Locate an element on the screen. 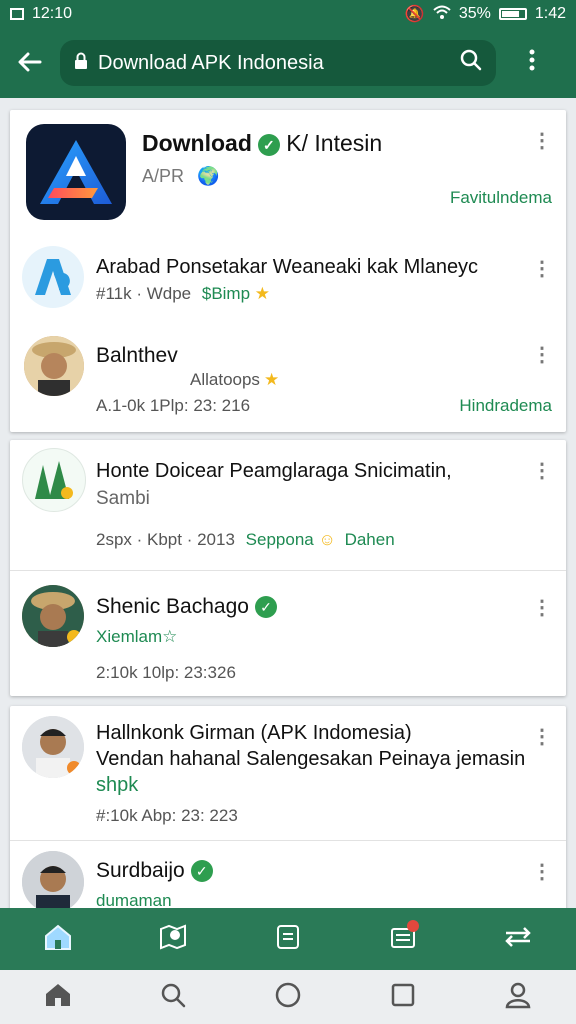 The height and width of the screenshot is (1024, 576). profile-icon is located at coordinates (518, 997).